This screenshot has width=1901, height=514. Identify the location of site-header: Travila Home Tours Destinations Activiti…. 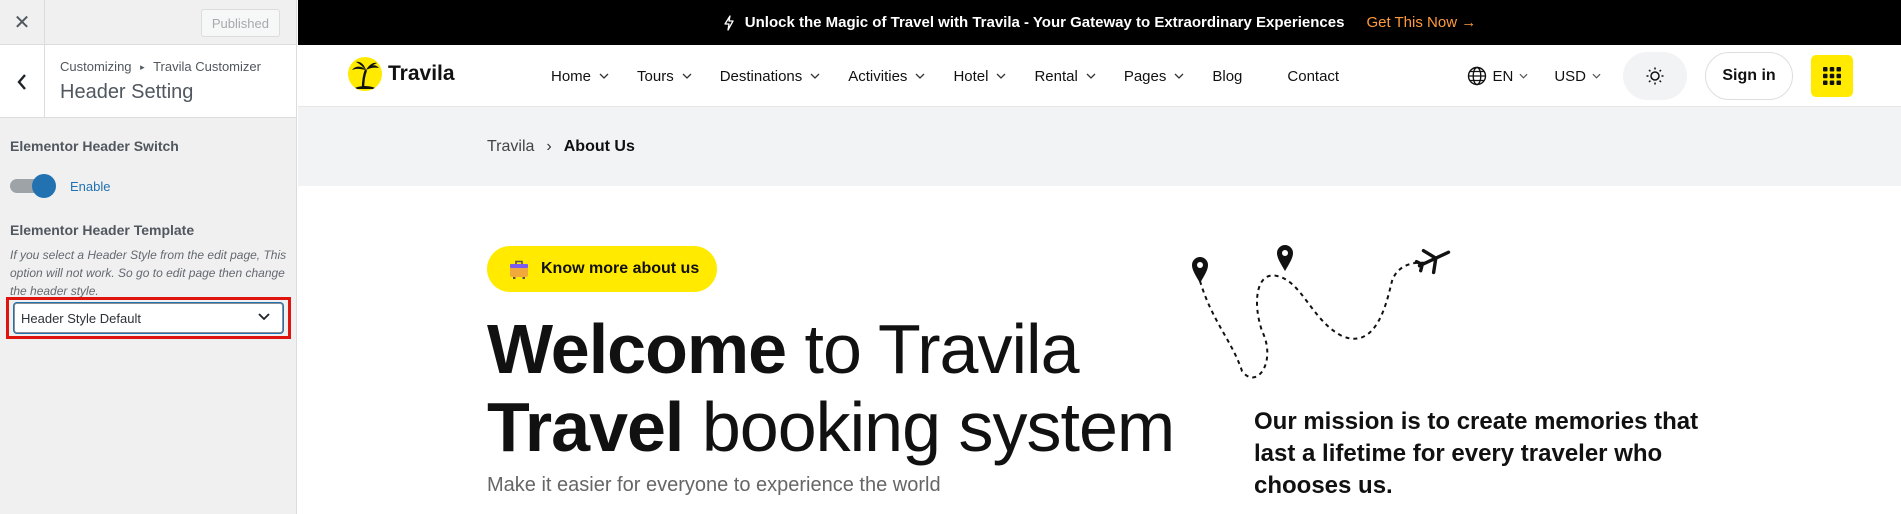
(1099, 76).